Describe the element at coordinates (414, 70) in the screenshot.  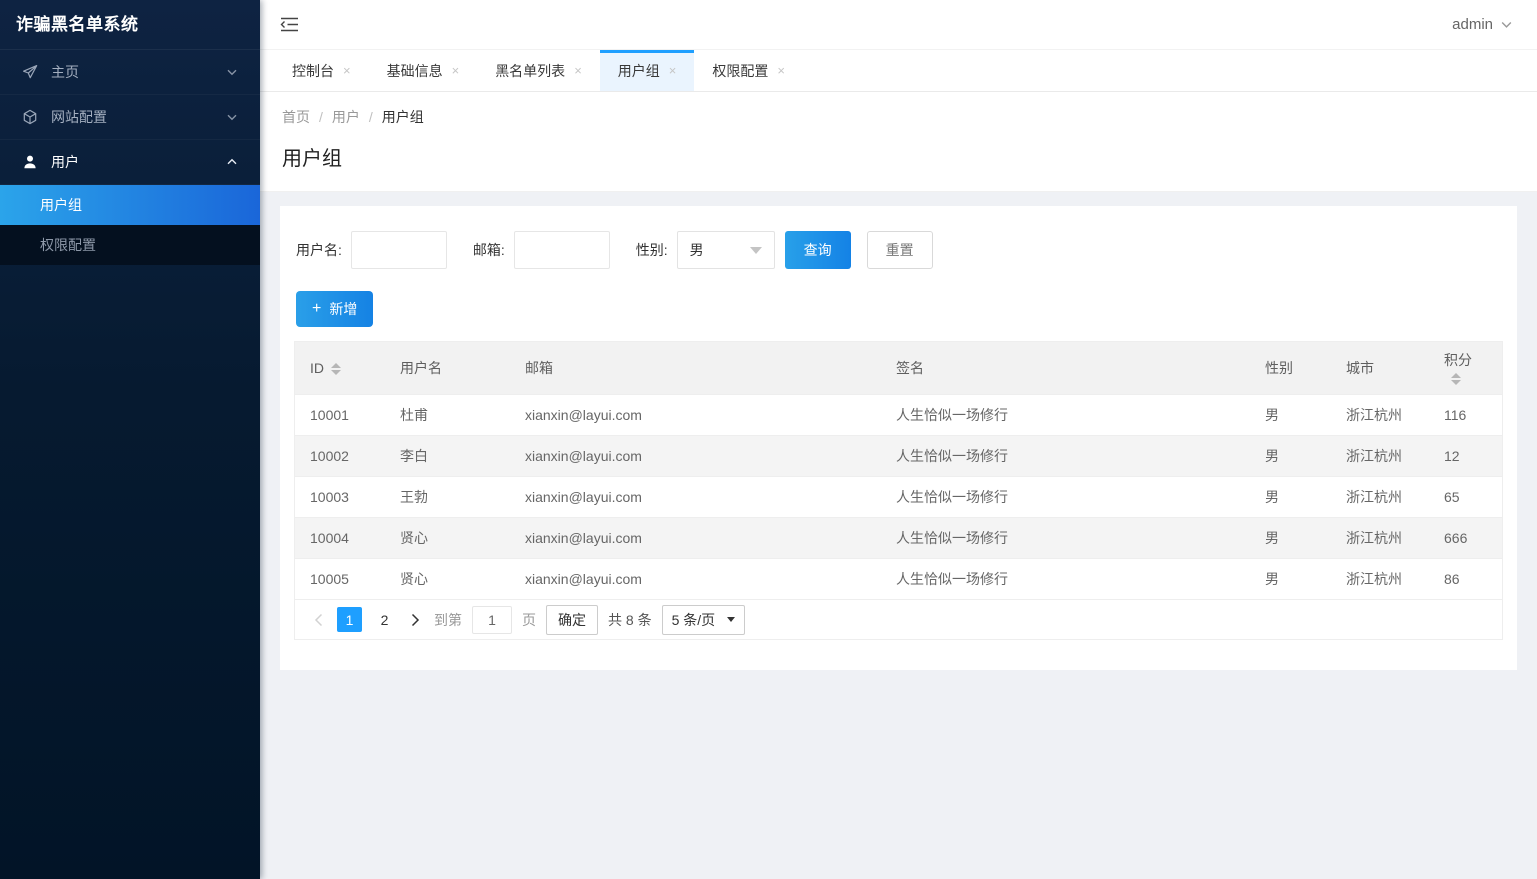
I see `tab-label: 基础信息` at that location.